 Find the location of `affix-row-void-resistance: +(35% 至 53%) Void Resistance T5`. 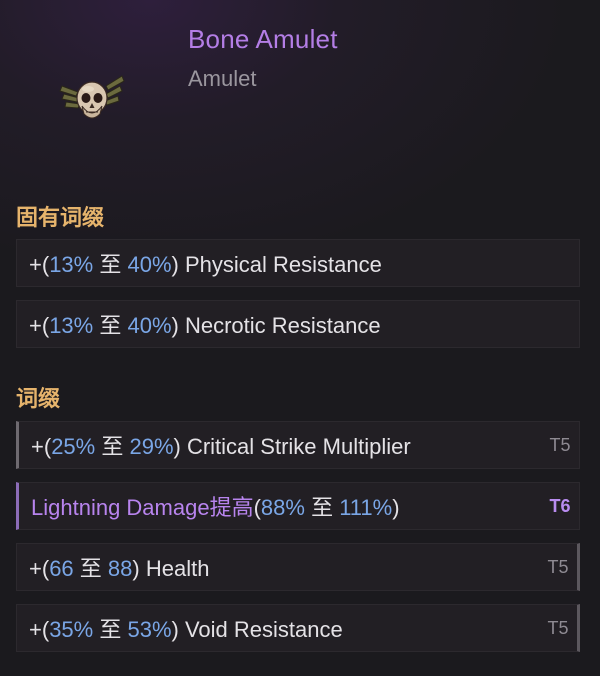

affix-row-void-resistance: +(35% 至 53%) Void Resistance T5 is located at coordinates (298, 628).